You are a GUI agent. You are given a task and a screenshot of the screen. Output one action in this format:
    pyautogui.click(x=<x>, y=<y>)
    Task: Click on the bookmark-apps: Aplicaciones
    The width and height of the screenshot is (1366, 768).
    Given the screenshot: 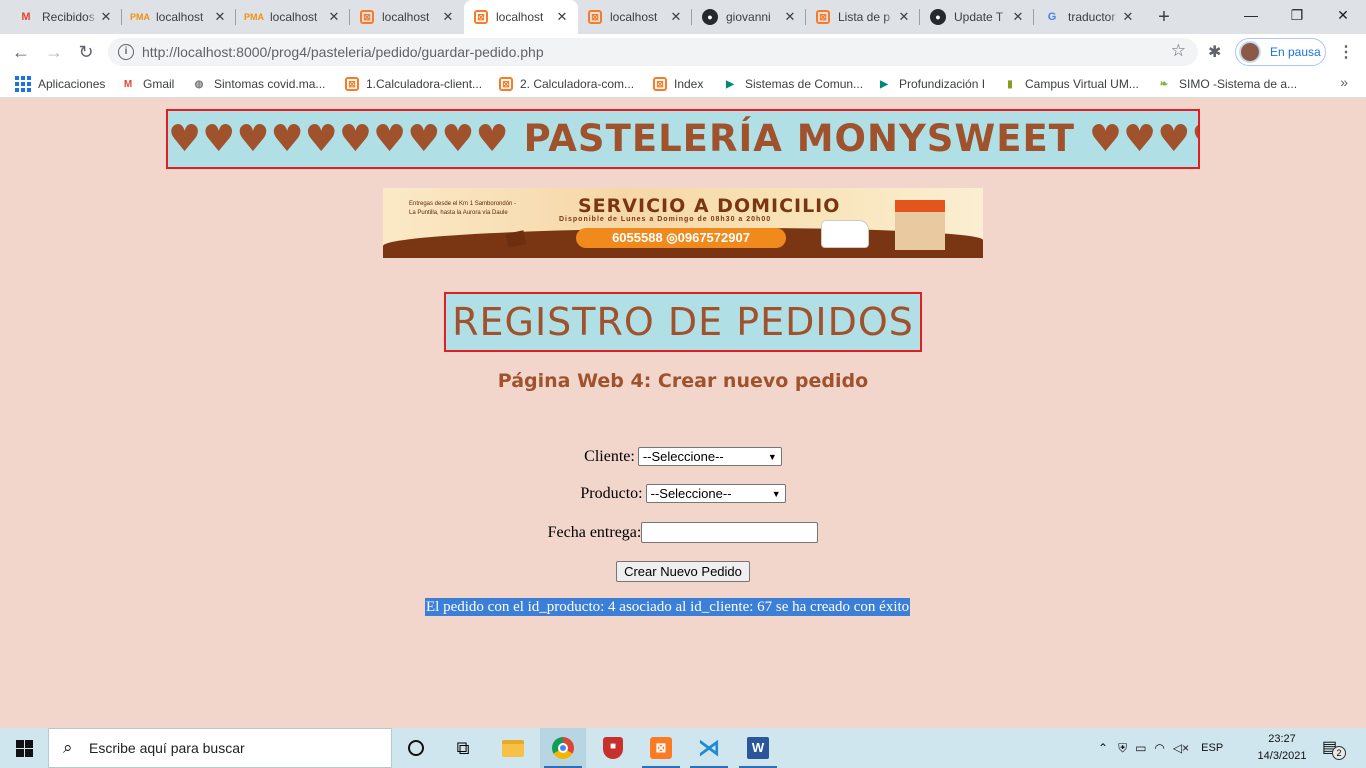 What is the action you would take?
    pyautogui.click(x=60, y=84)
    